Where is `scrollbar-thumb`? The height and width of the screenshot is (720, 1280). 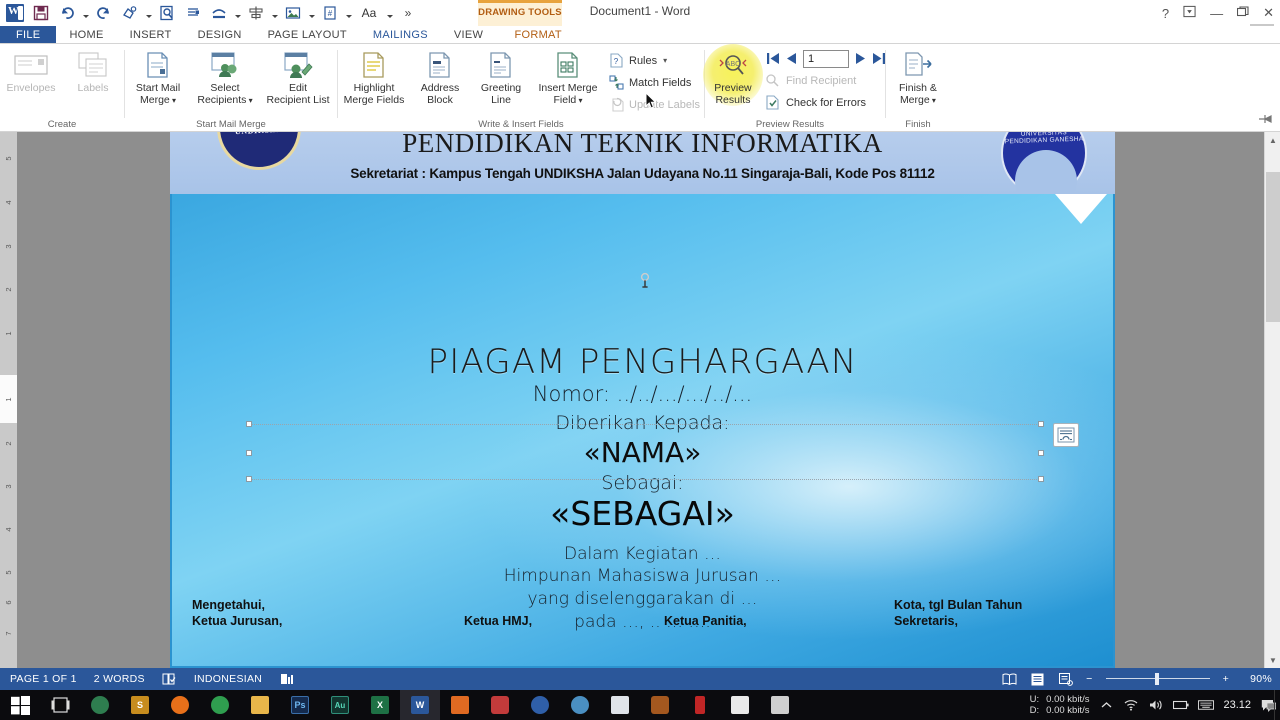
scrollbar-thumb is located at coordinates (1273, 247).